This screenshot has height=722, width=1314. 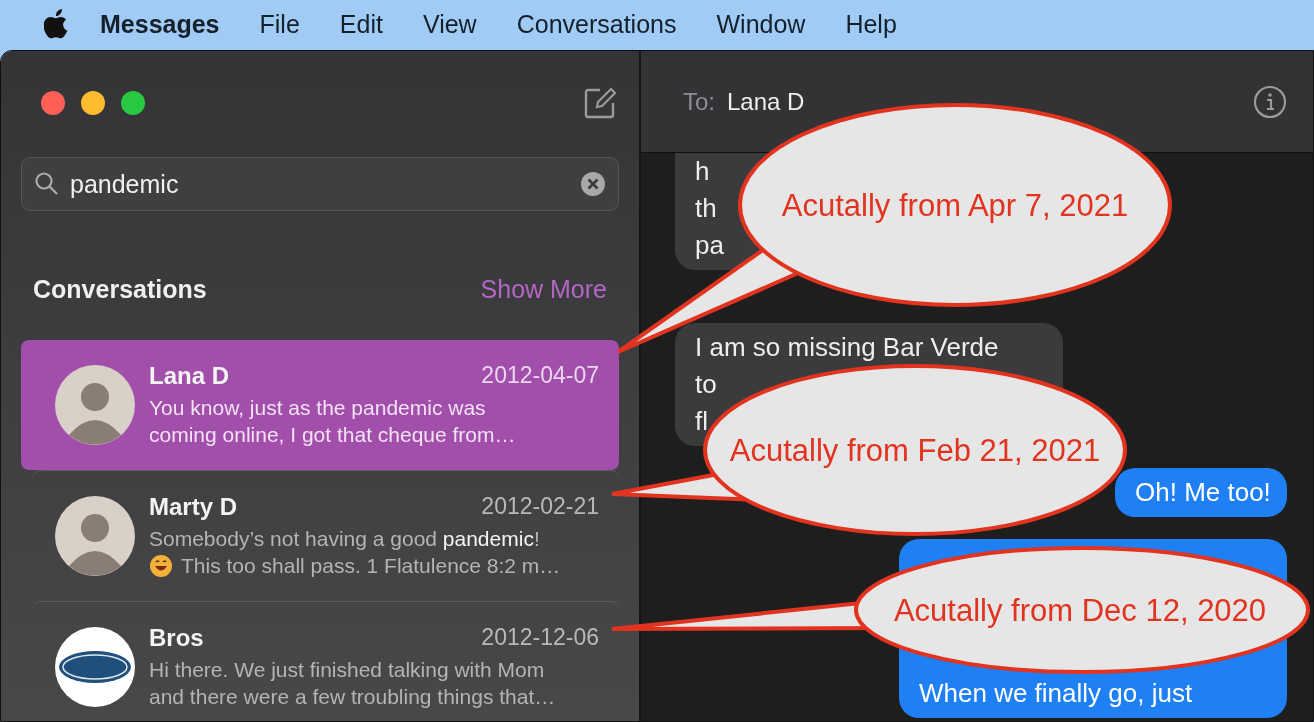 I want to click on message-text: When we finally go, just, so click(x=1056, y=693).